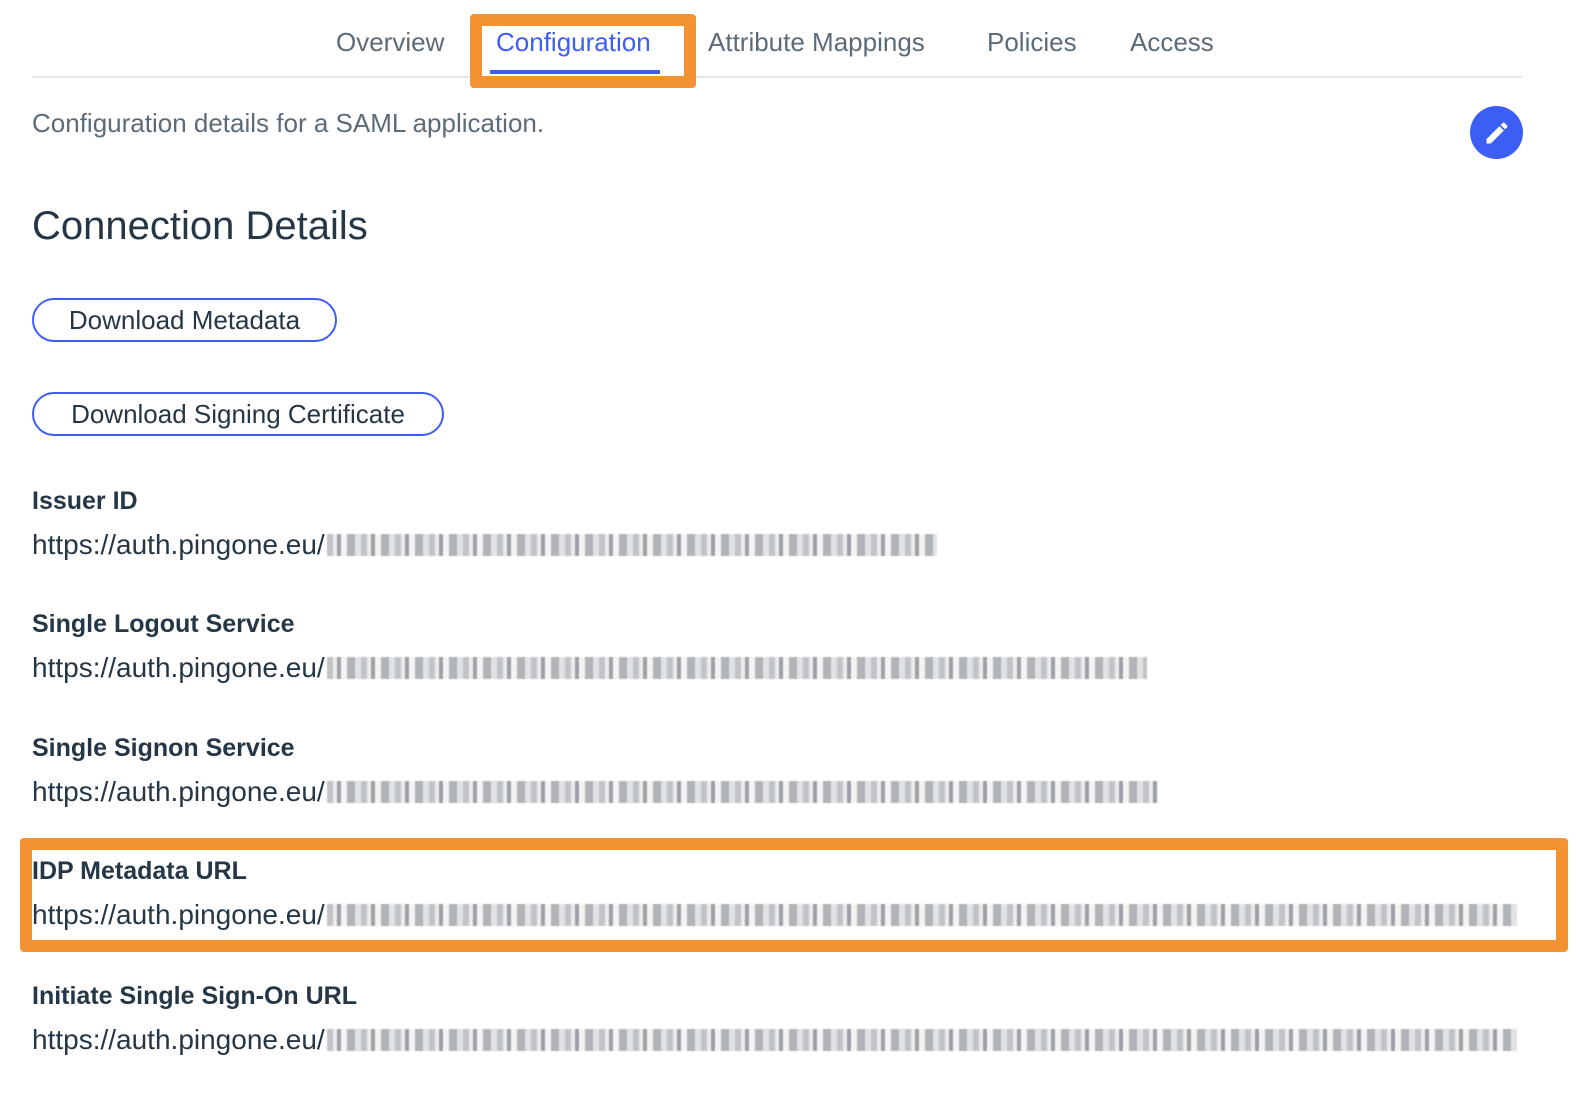 This screenshot has width=1576, height=1104. What do you see at coordinates (238, 414) in the screenshot?
I see `download-signing-certificate-button: Download Signing Certificate` at bounding box center [238, 414].